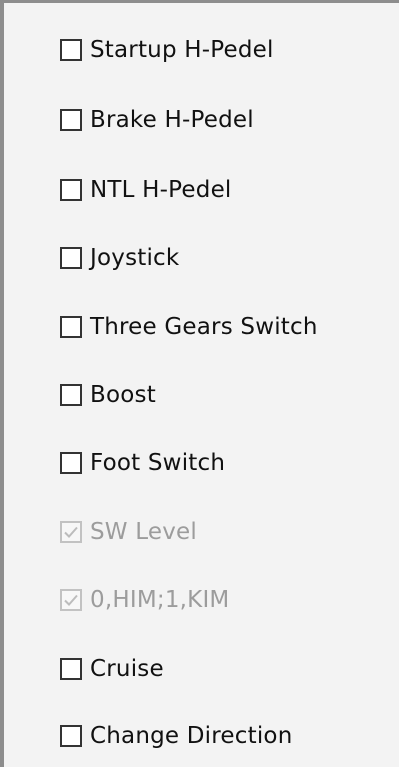 The width and height of the screenshot is (399, 767). I want to click on checkbox-label: Boost, so click(123, 395).